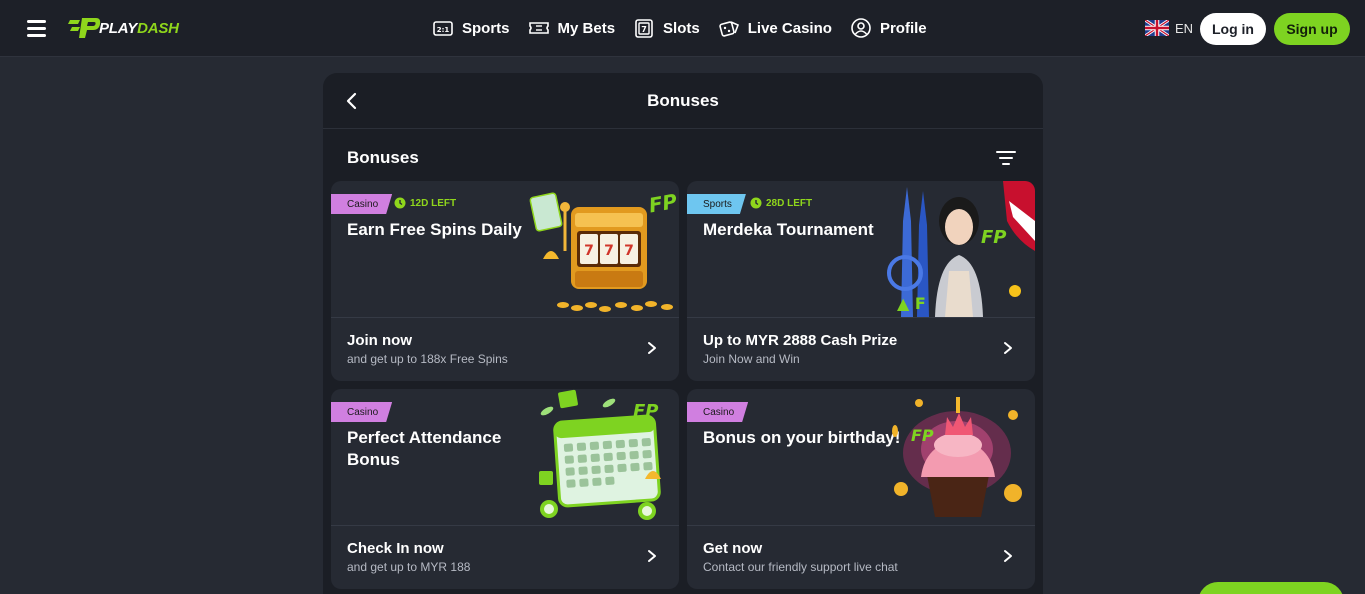 Image resolution: width=1365 pixels, height=594 pixels. Describe the element at coordinates (571, 28) in the screenshot. I see `nav-my-bets: My Bets` at that location.